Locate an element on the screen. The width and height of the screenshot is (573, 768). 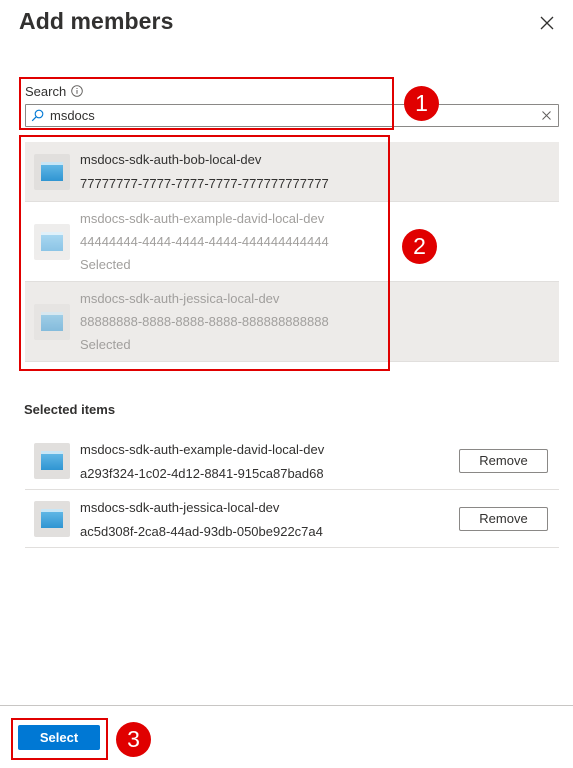
close-icon is located at coordinates (547, 23).